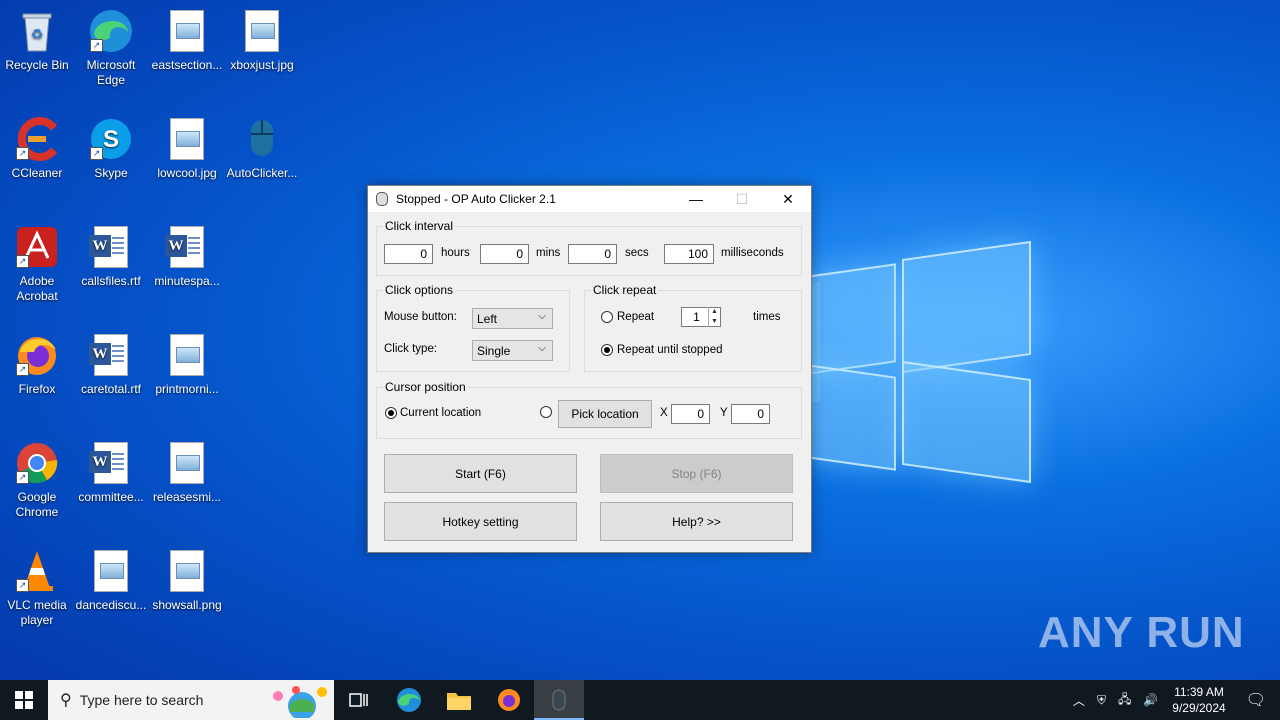 This screenshot has height=720, width=1280. What do you see at coordinates (409, 700) in the screenshot?
I see `taskbar-edge-button` at bounding box center [409, 700].